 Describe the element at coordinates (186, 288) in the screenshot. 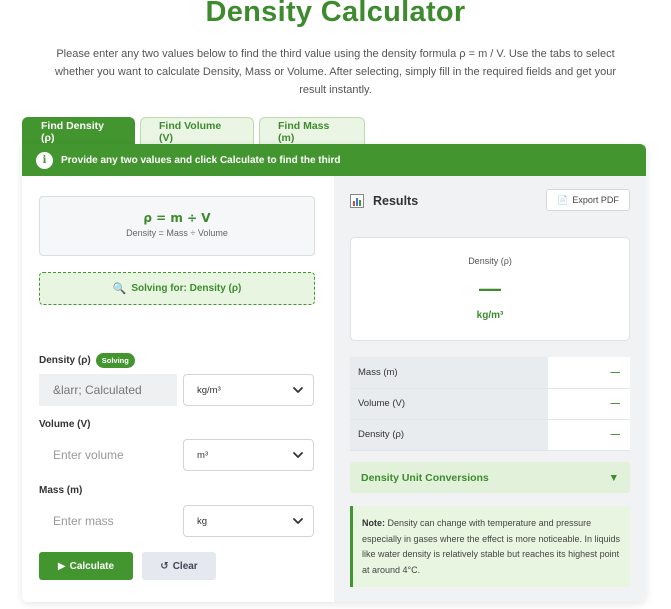

I see `solving-text: Solving for: Density (ρ)` at that location.